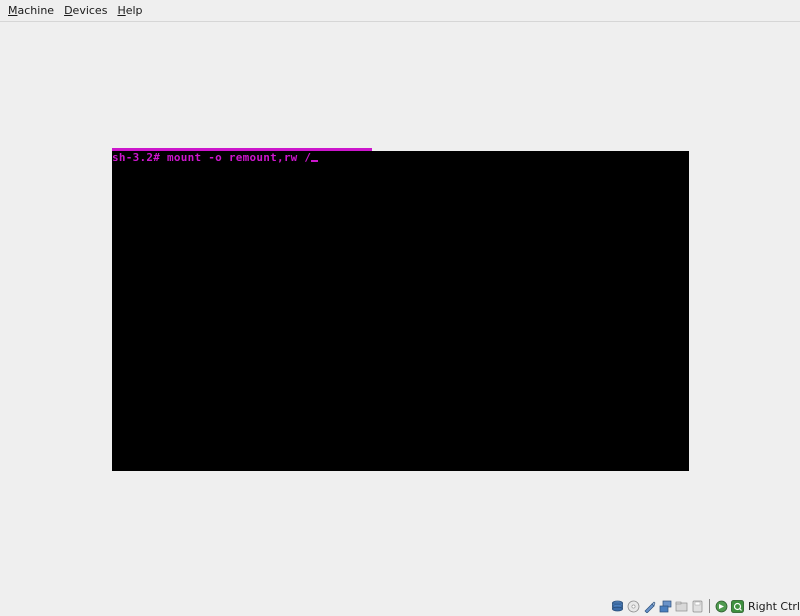 The image size is (800, 616). I want to click on menu-help: Help, so click(129, 10).